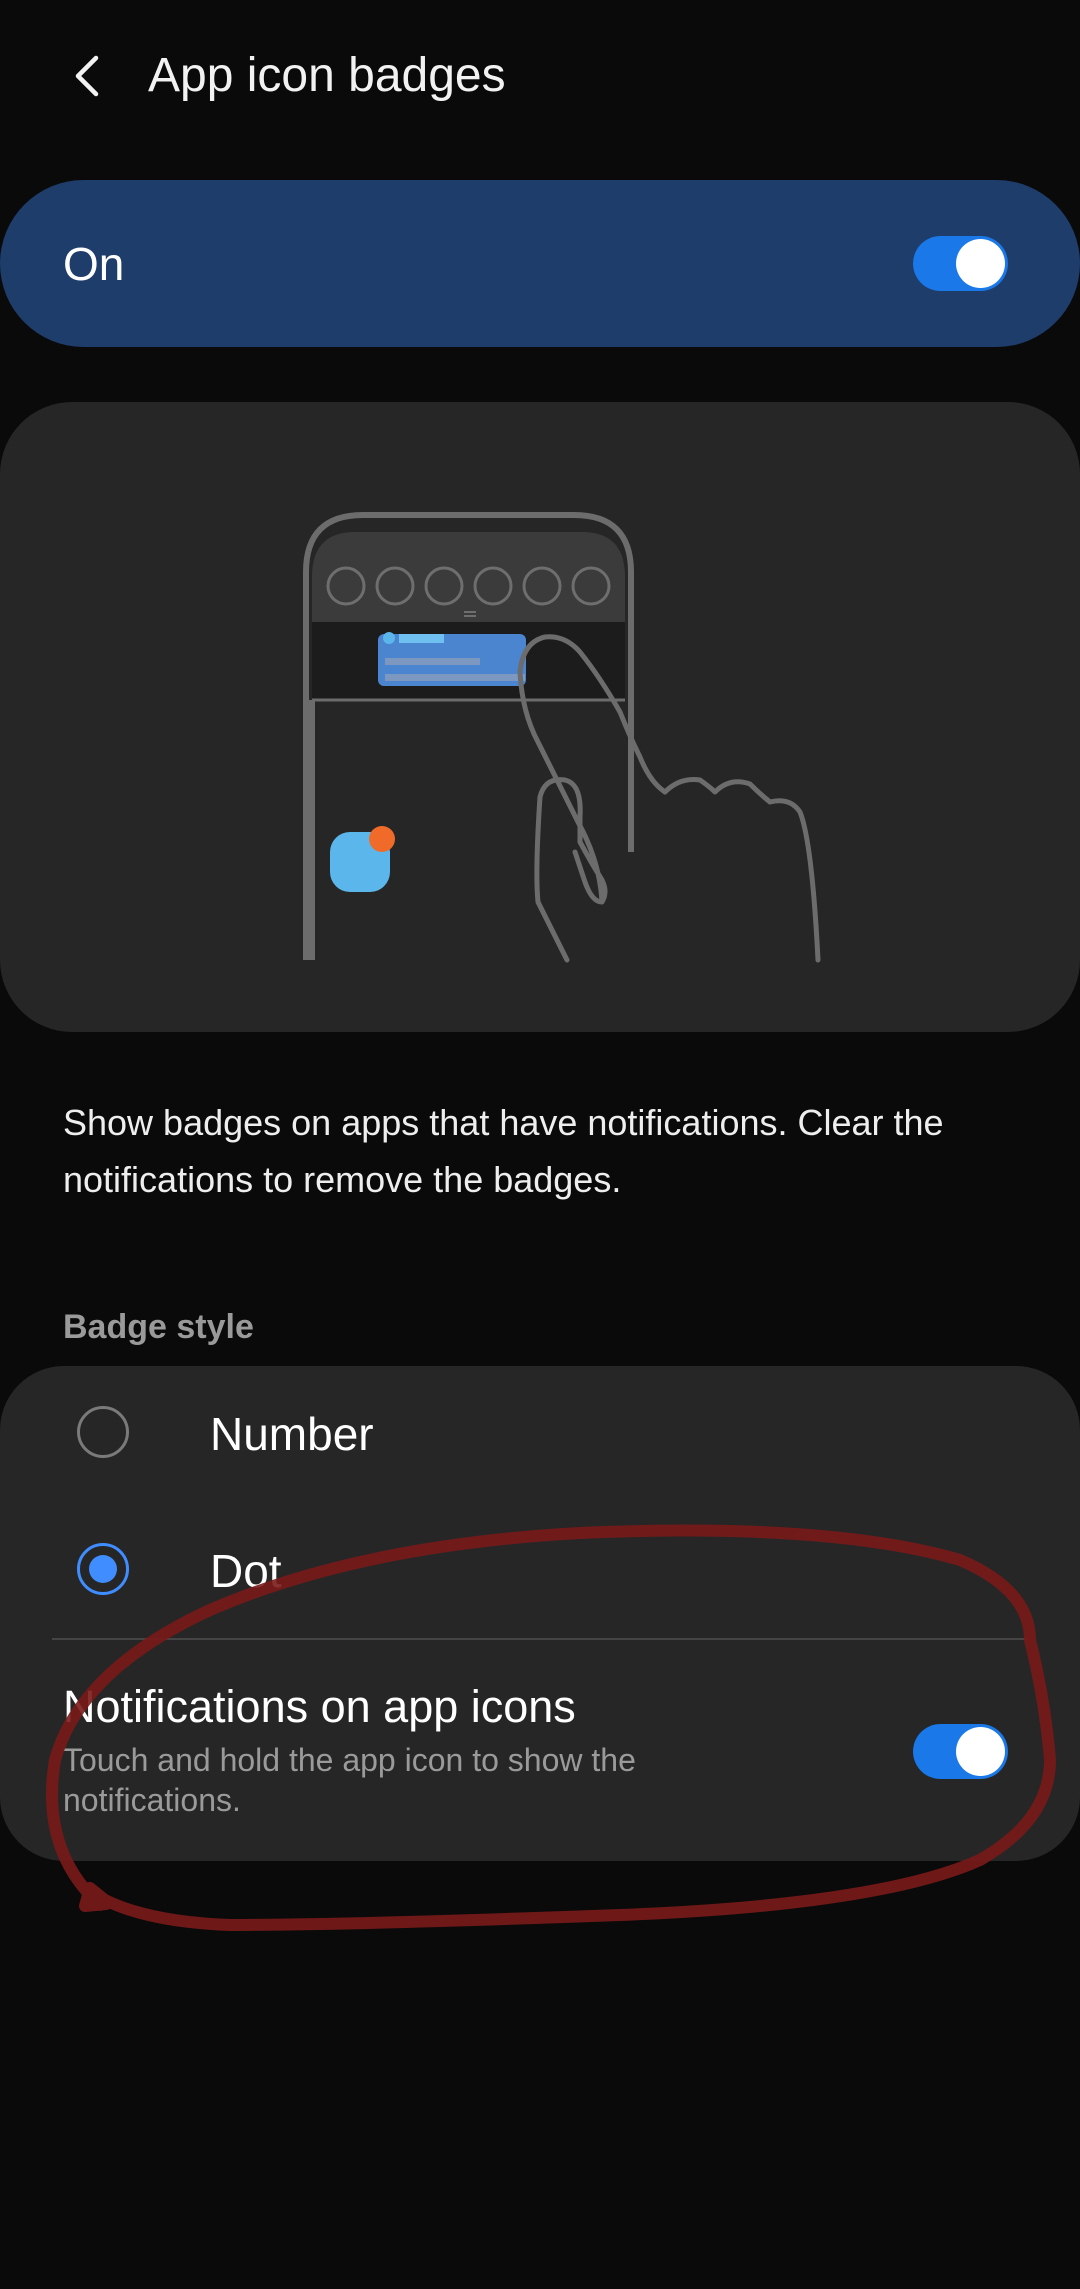 The height and width of the screenshot is (2289, 1080). I want to click on radio-button-dot, so click(103, 1569).